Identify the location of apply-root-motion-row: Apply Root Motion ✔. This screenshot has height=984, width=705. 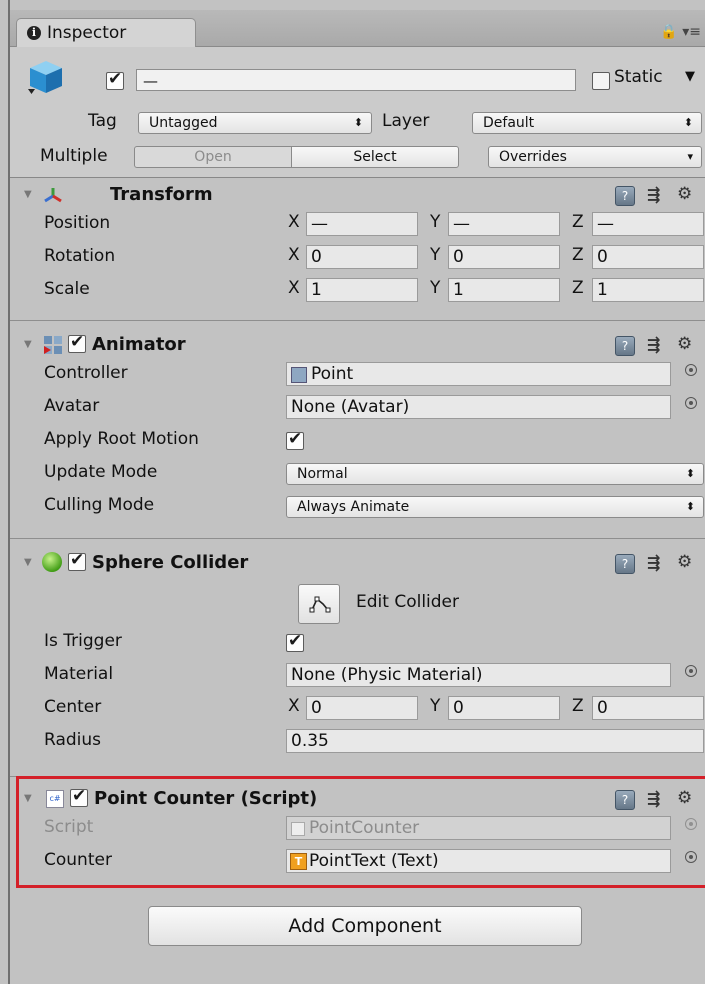
(357, 440).